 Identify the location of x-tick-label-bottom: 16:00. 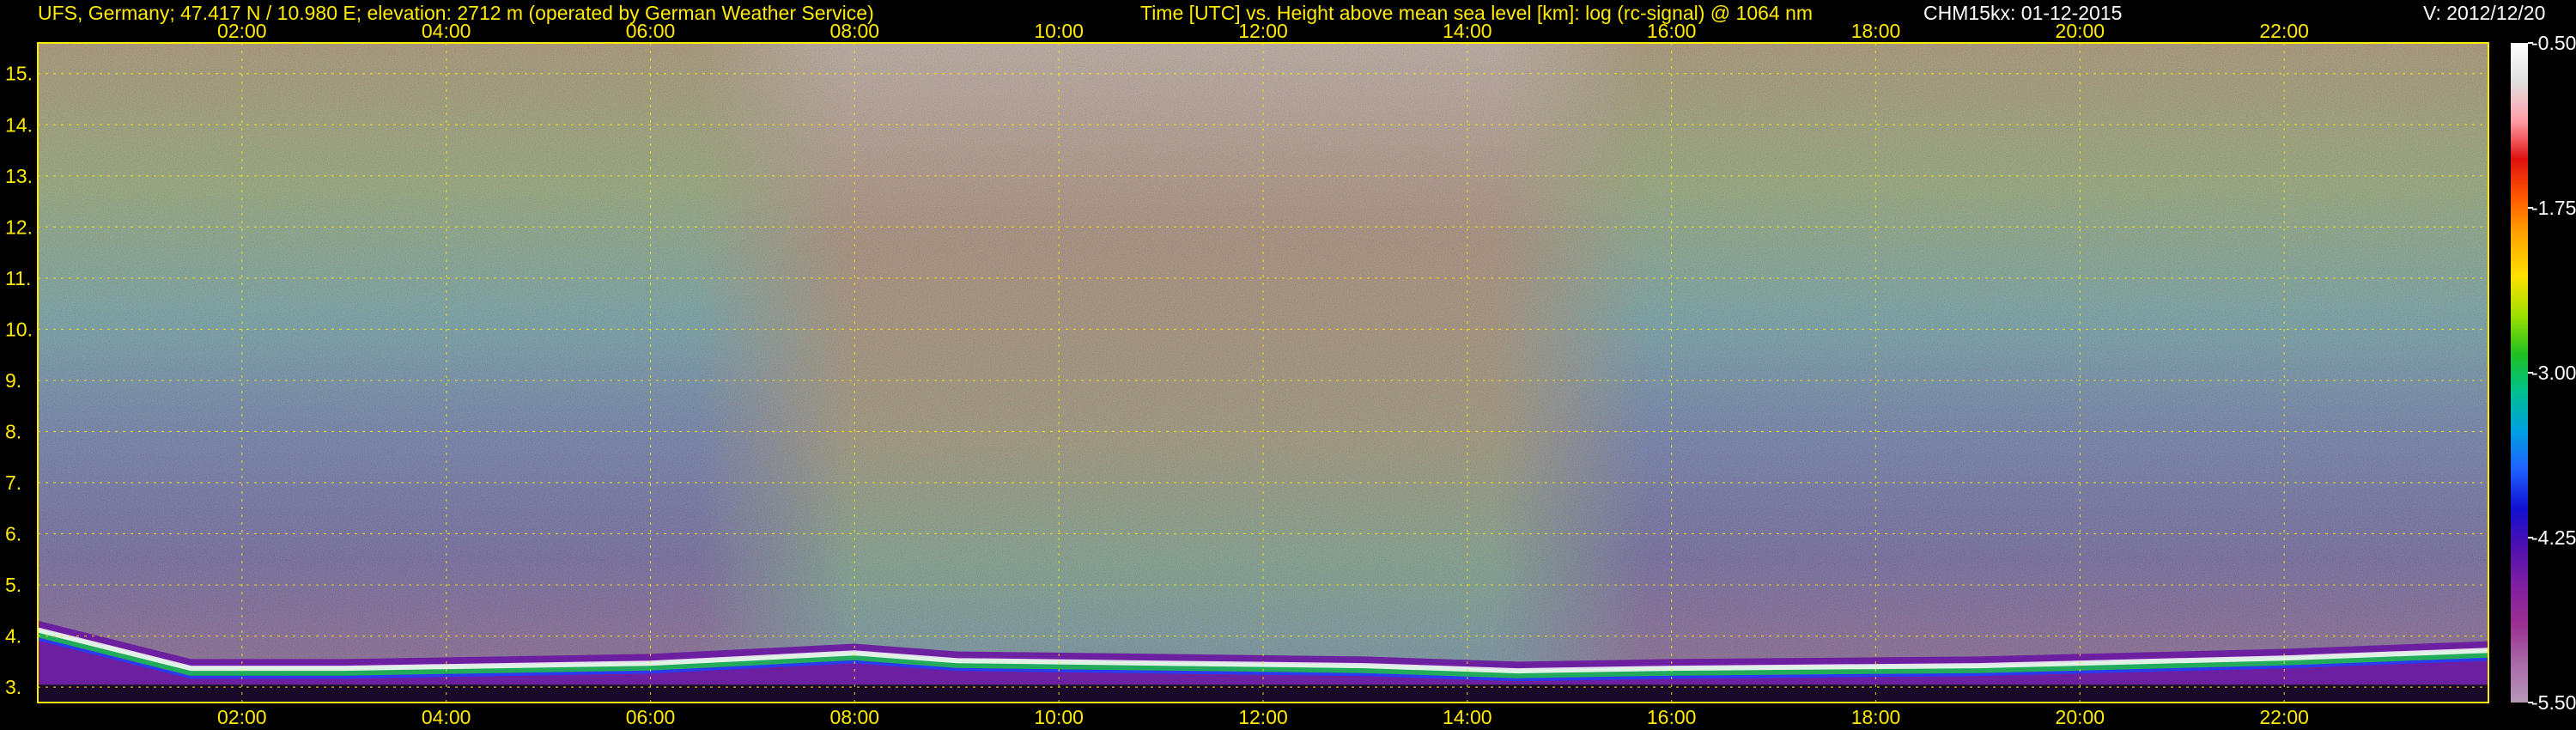
(1672, 717).